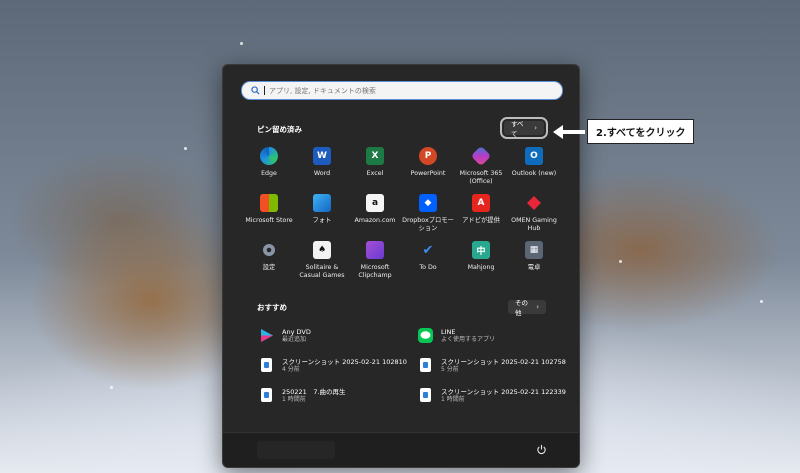  What do you see at coordinates (425, 335) in the screenshot?
I see `line-app-icon` at bounding box center [425, 335].